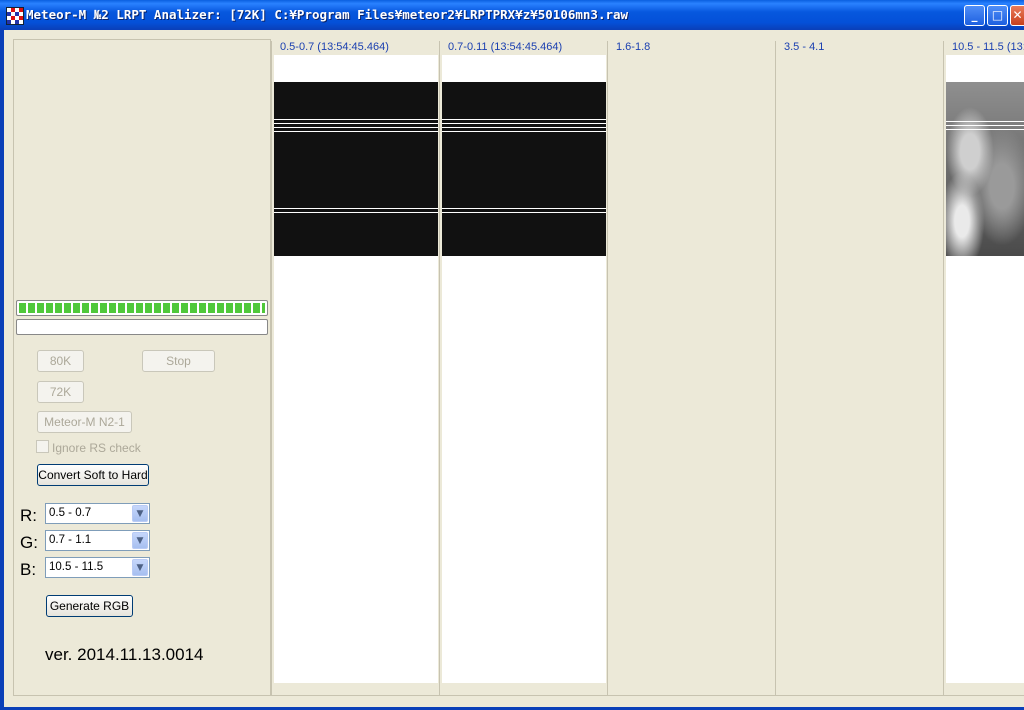 The height and width of the screenshot is (710, 1024). I want to click on 80k-button: 80K, so click(60, 361).